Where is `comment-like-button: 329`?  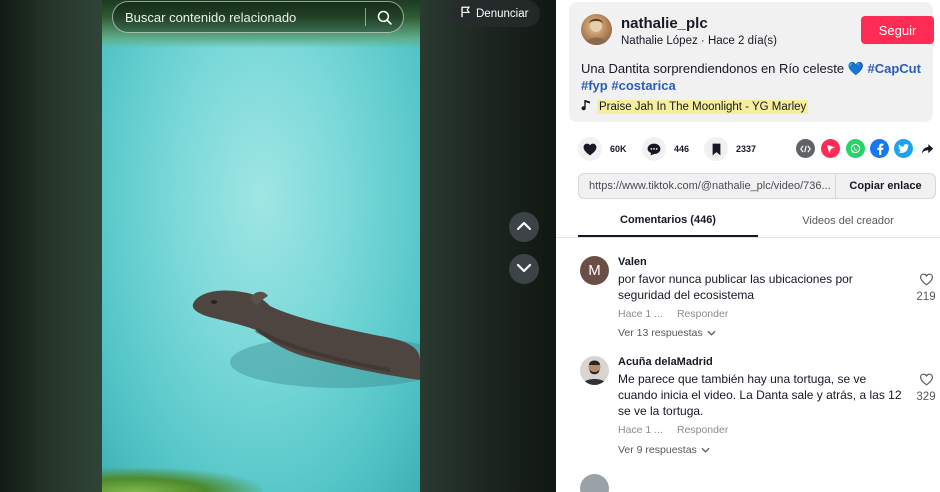
comment-like-button: 329 is located at coordinates (926, 388).